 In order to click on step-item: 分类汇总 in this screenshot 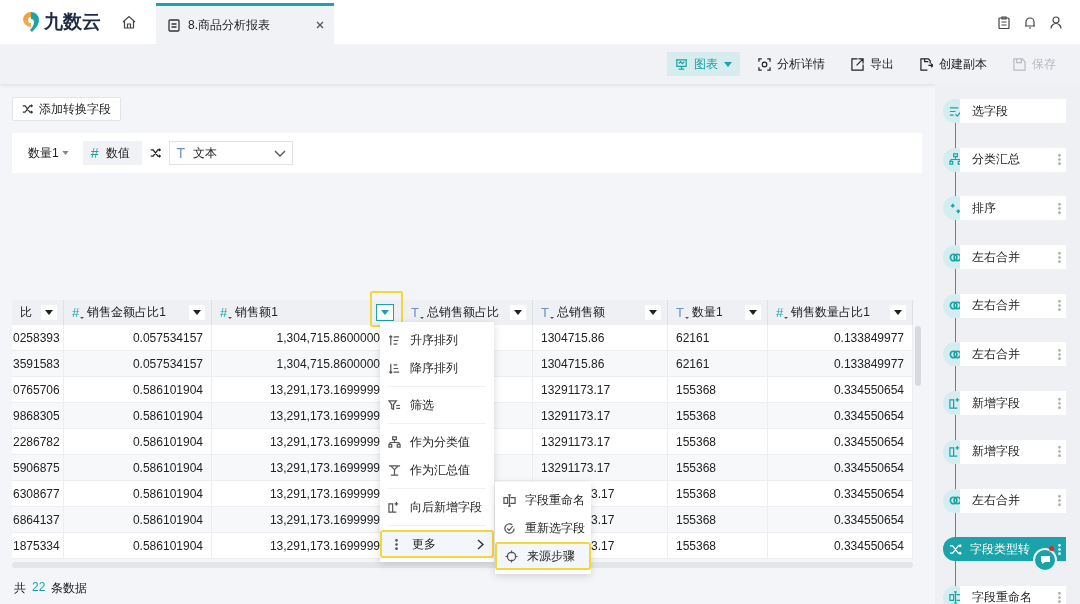, I will do `click(1013, 159)`.